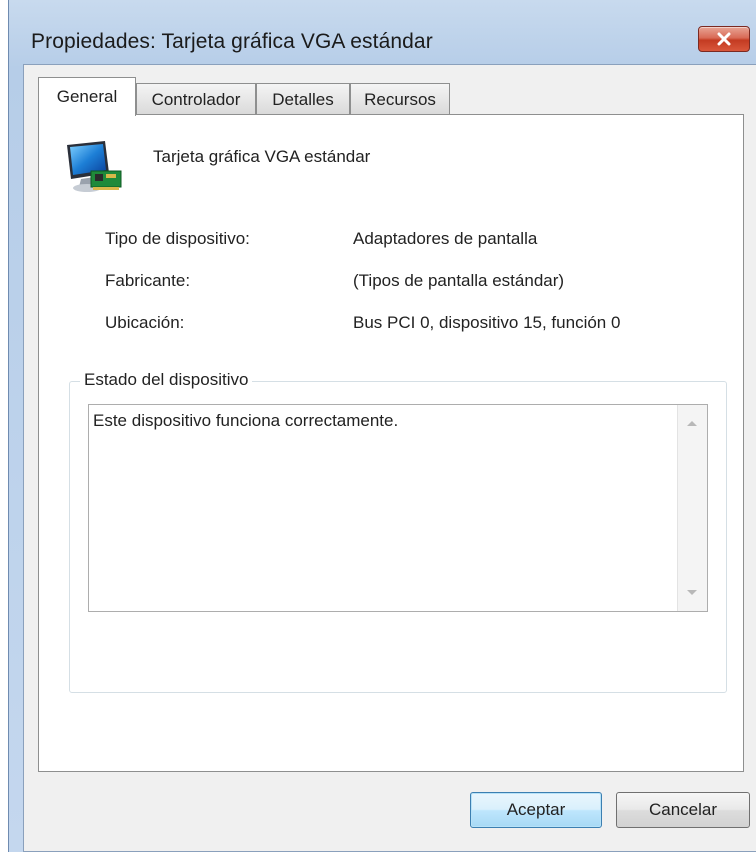 This screenshot has width=756, height=852. What do you see at coordinates (246, 420) in the screenshot?
I see `device-status-text: Este dispositivo funciona correctamente.` at bounding box center [246, 420].